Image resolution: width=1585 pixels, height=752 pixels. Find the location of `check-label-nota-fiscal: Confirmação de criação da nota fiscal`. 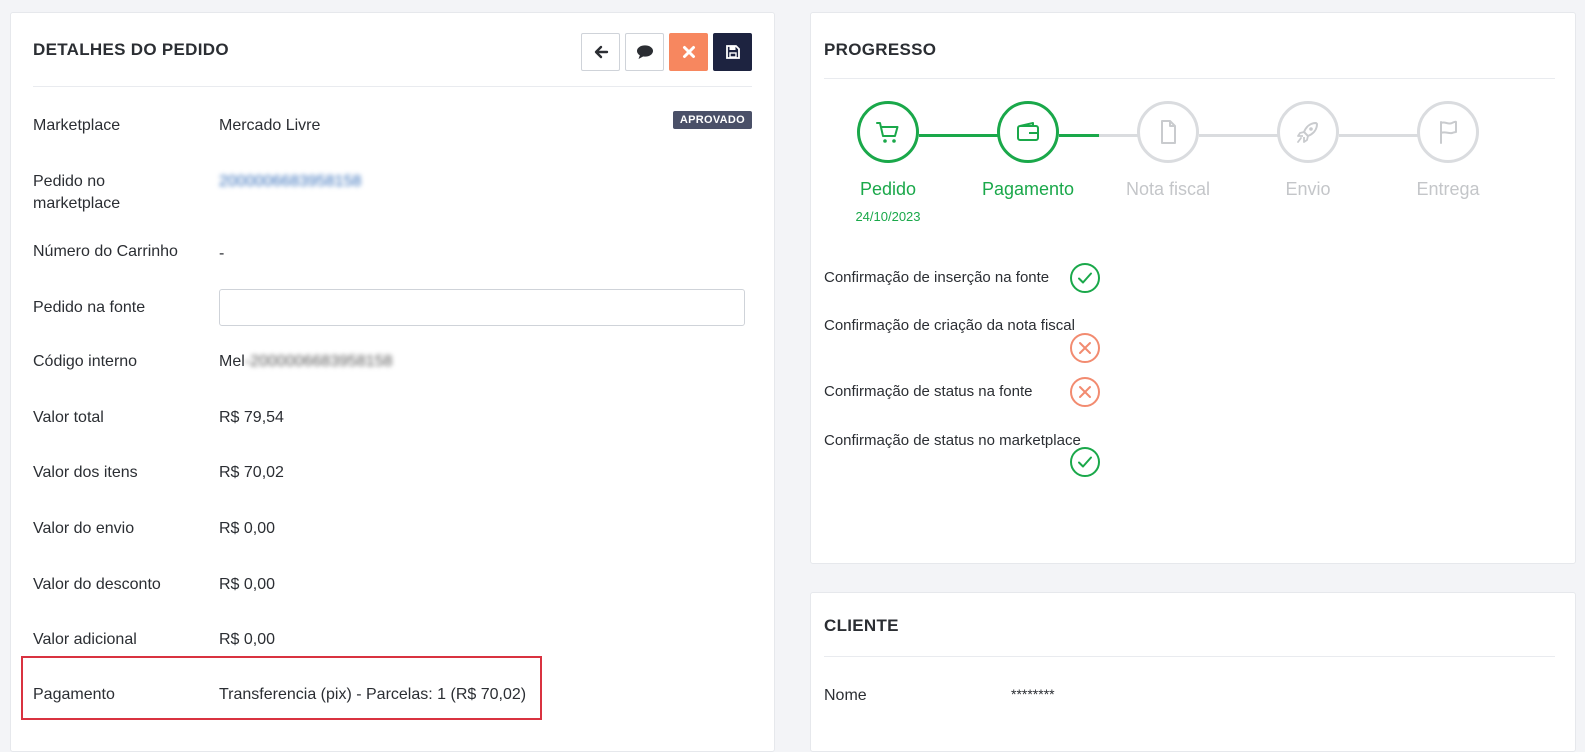

check-label-nota-fiscal: Confirmação de criação da nota fiscal is located at coordinates (949, 325).